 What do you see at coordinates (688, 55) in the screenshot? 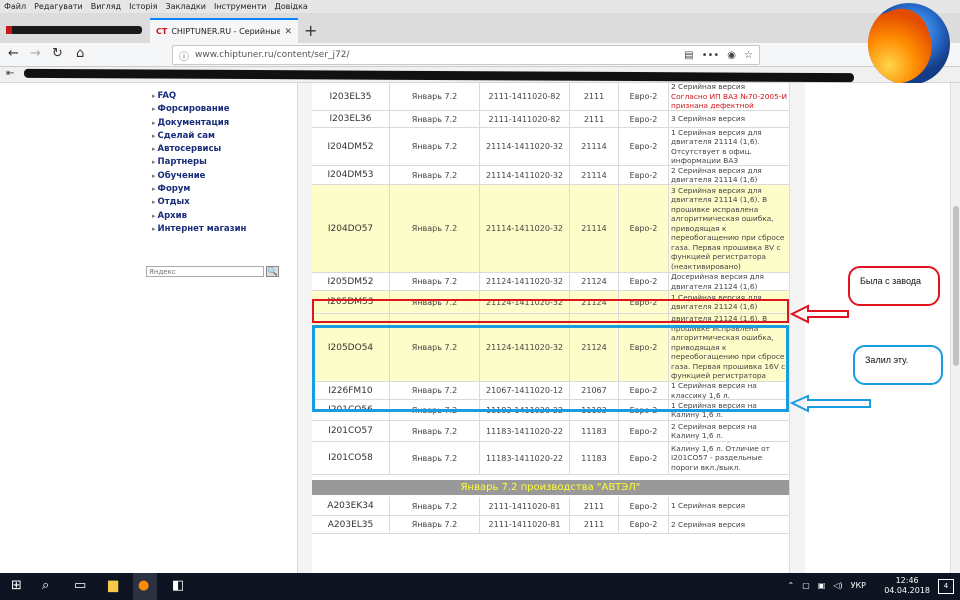
I see `reader-view-icon: ▤` at bounding box center [688, 55].